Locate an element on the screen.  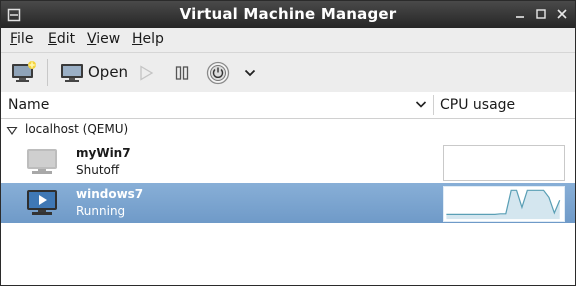
vm-shutoff-monitor-icon is located at coordinates (42, 161).